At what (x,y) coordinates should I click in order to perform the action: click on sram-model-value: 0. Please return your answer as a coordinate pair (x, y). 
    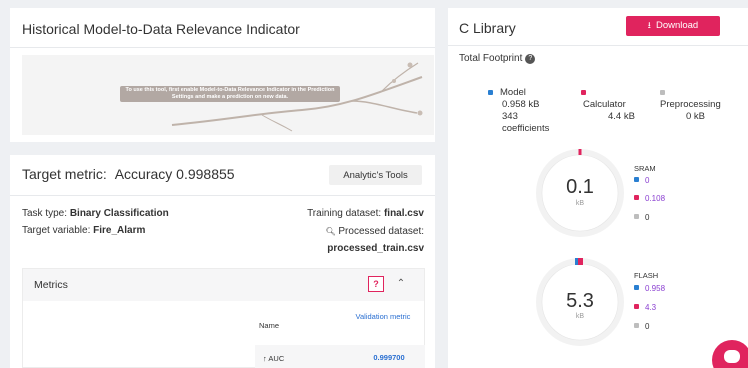
    Looking at the image, I should click on (647, 180).